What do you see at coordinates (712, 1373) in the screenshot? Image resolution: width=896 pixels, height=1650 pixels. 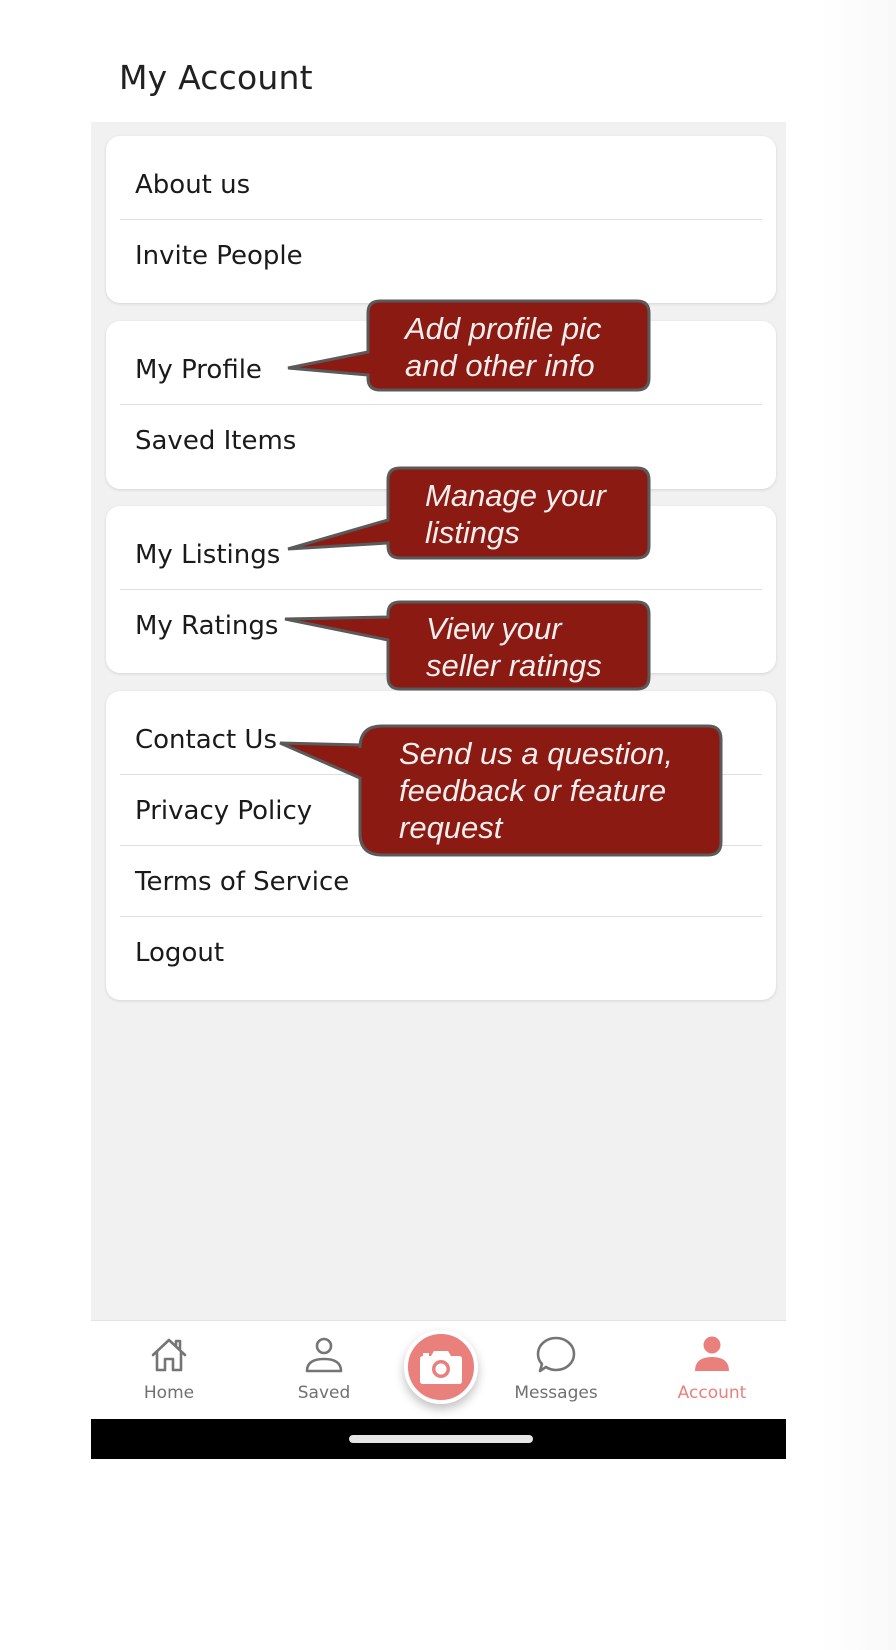 I see `nav-item-account: Account` at bounding box center [712, 1373].